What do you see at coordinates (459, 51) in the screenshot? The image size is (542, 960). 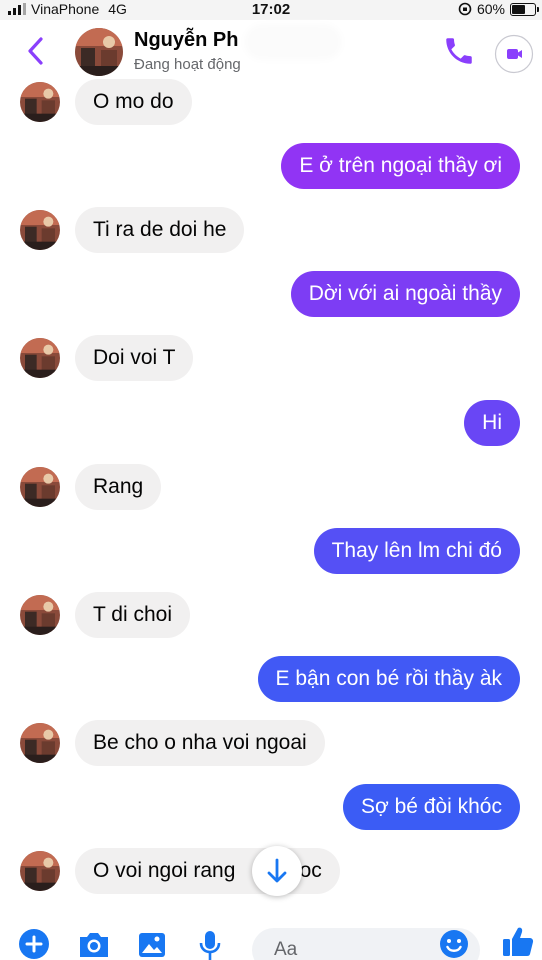 I see `phone-icon` at bounding box center [459, 51].